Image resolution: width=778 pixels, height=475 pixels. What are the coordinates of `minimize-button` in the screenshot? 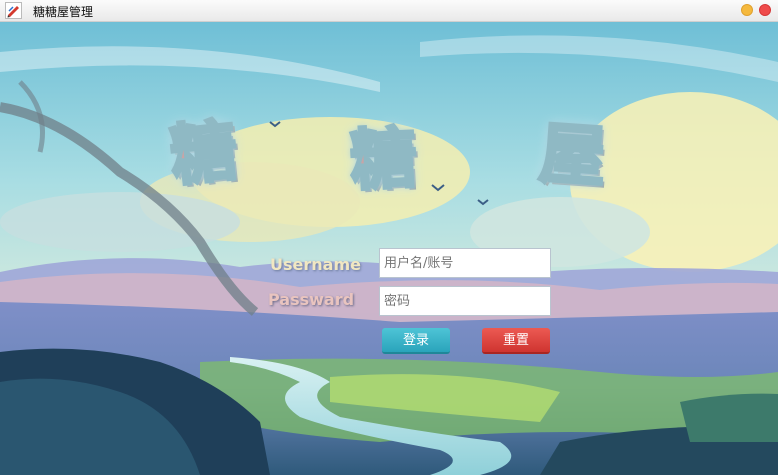 It's located at (747, 10).